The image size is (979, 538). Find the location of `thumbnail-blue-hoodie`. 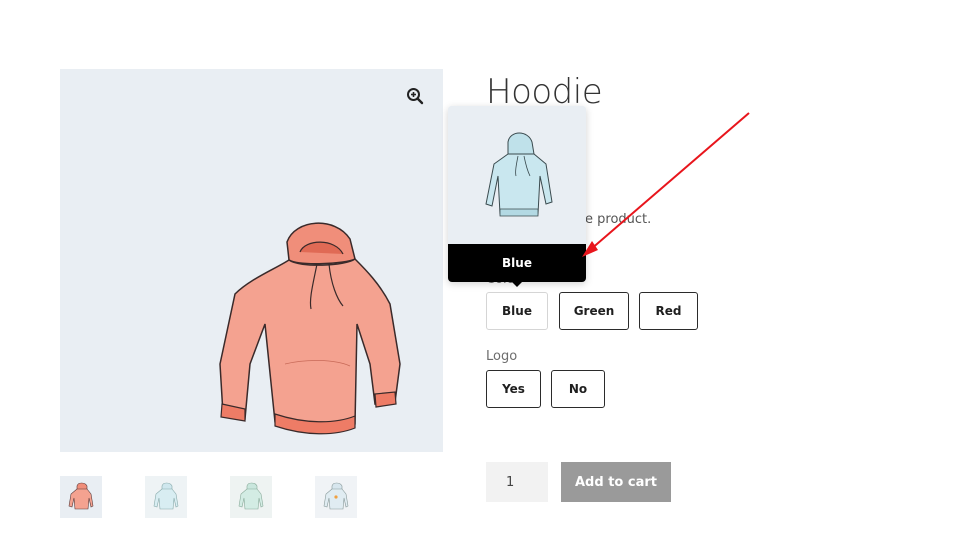

thumbnail-blue-hoodie is located at coordinates (166, 497).